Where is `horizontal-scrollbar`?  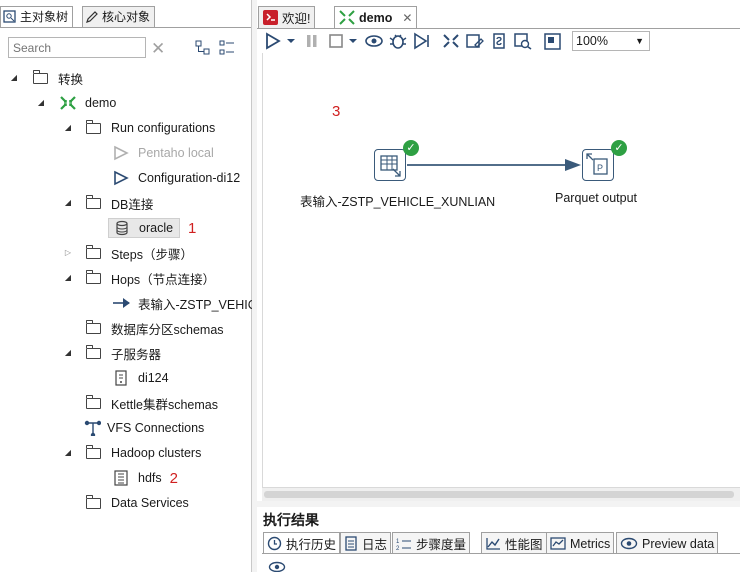
horizontal-scrollbar is located at coordinates (501, 494).